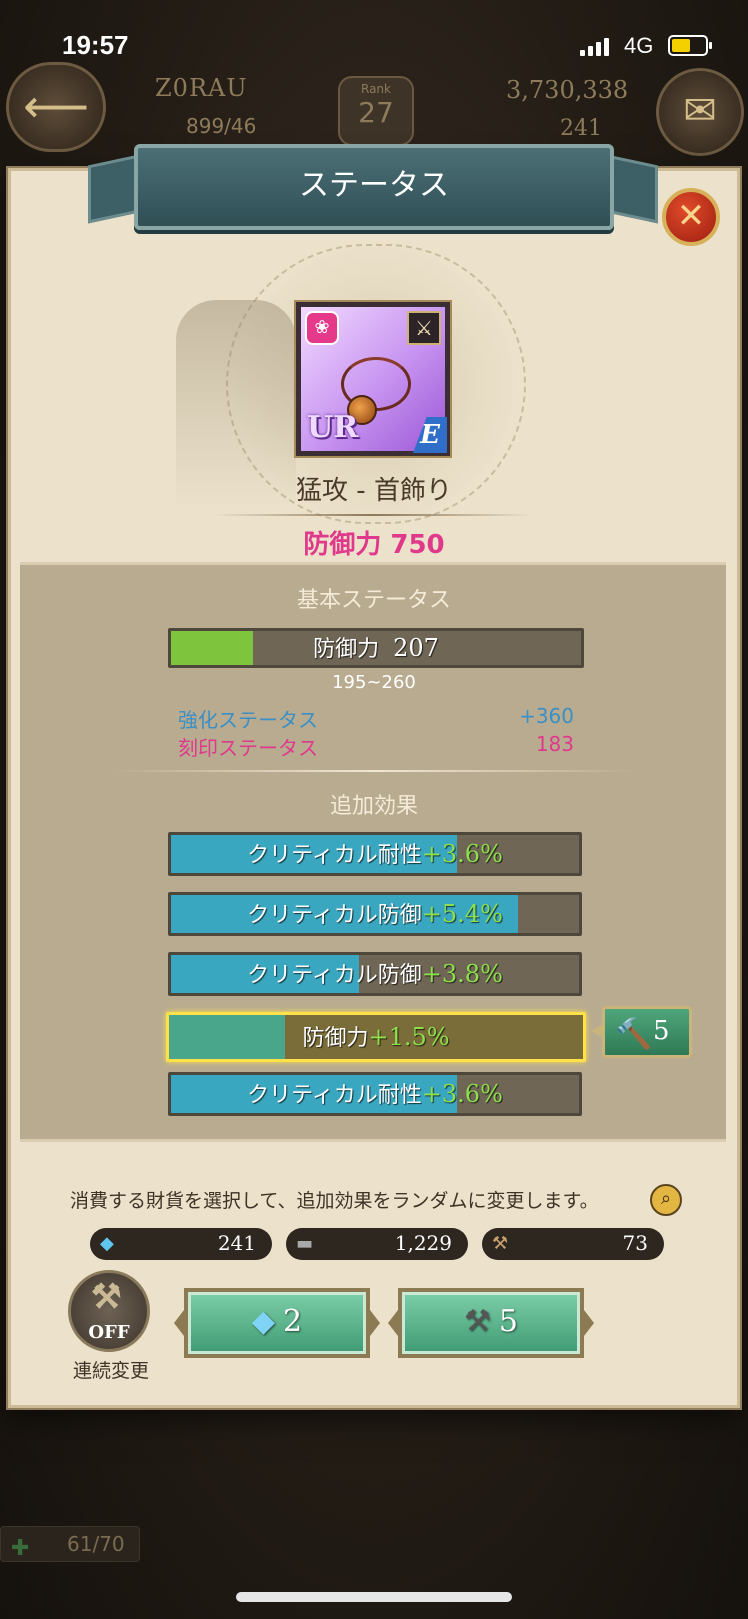  What do you see at coordinates (546, 716) in the screenshot?
I see `enhance-status-value: +360` at bounding box center [546, 716].